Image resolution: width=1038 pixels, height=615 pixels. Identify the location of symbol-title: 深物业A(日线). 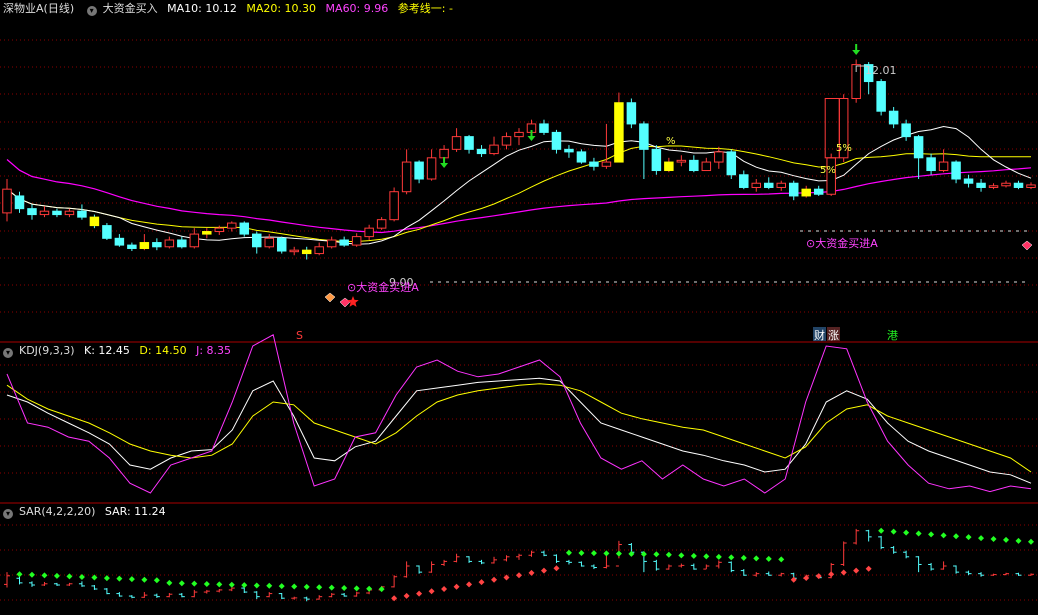
(38, 8).